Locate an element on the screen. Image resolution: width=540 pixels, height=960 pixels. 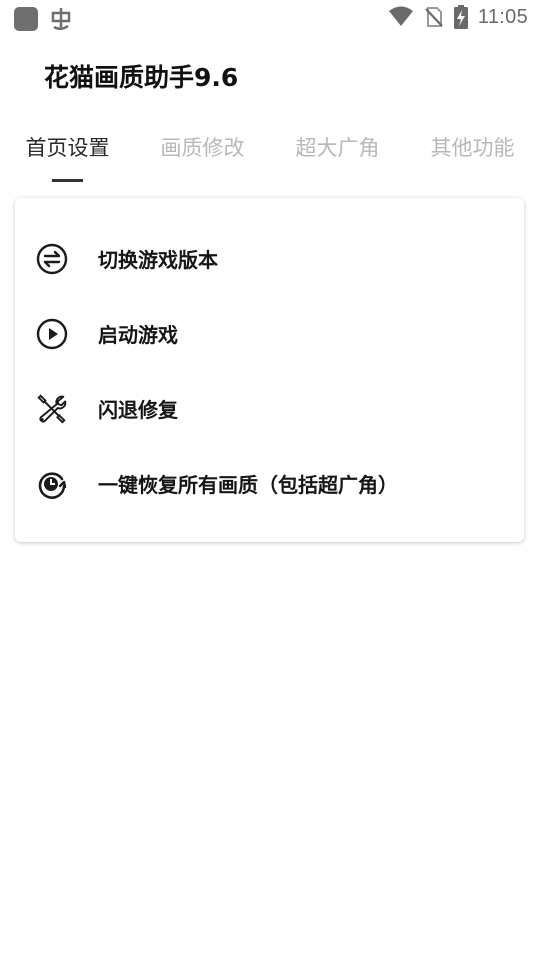
tab-bar: 首页设置 画质修改 超大广角 其他功能 is located at coordinates (270, 156).